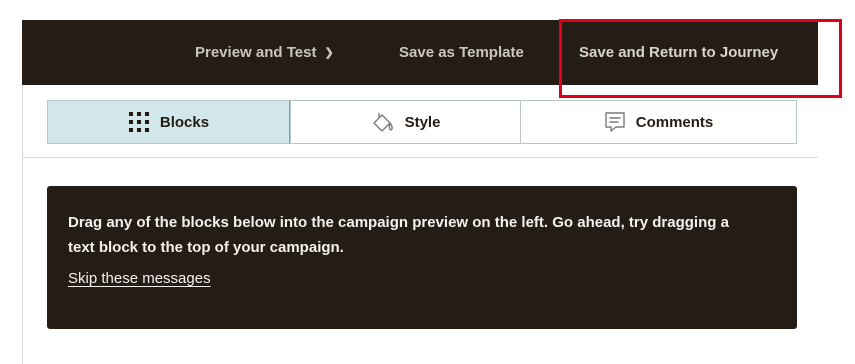 The width and height of the screenshot is (855, 364). What do you see at coordinates (674, 122) in the screenshot?
I see `tab-comments-label: Comments` at bounding box center [674, 122].